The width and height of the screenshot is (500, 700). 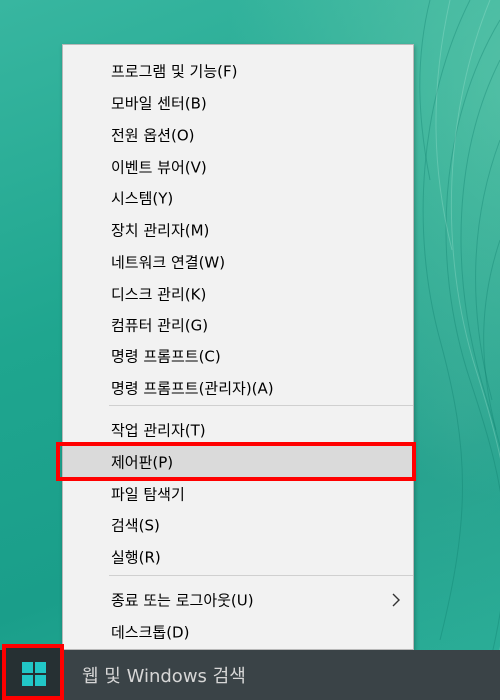 I want to click on menu-item-label: 명령 프롬프트(C), so click(x=166, y=356).